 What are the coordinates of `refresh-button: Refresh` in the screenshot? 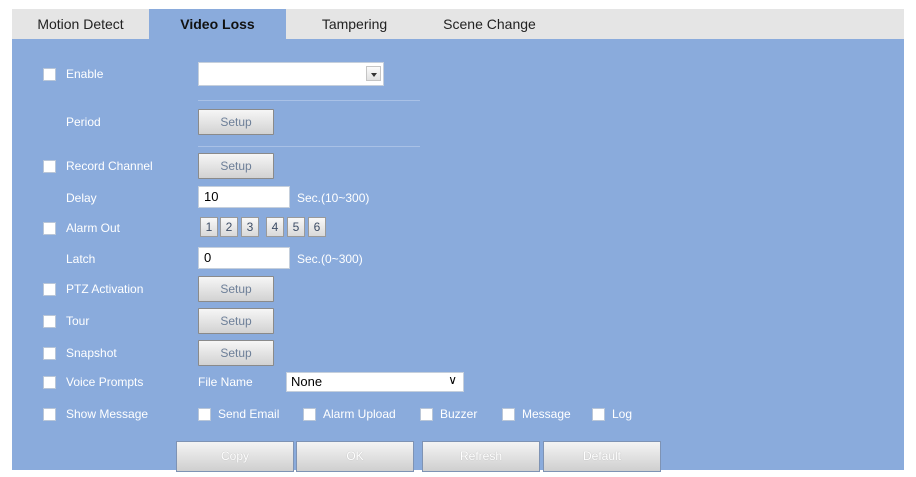 It's located at (481, 456).